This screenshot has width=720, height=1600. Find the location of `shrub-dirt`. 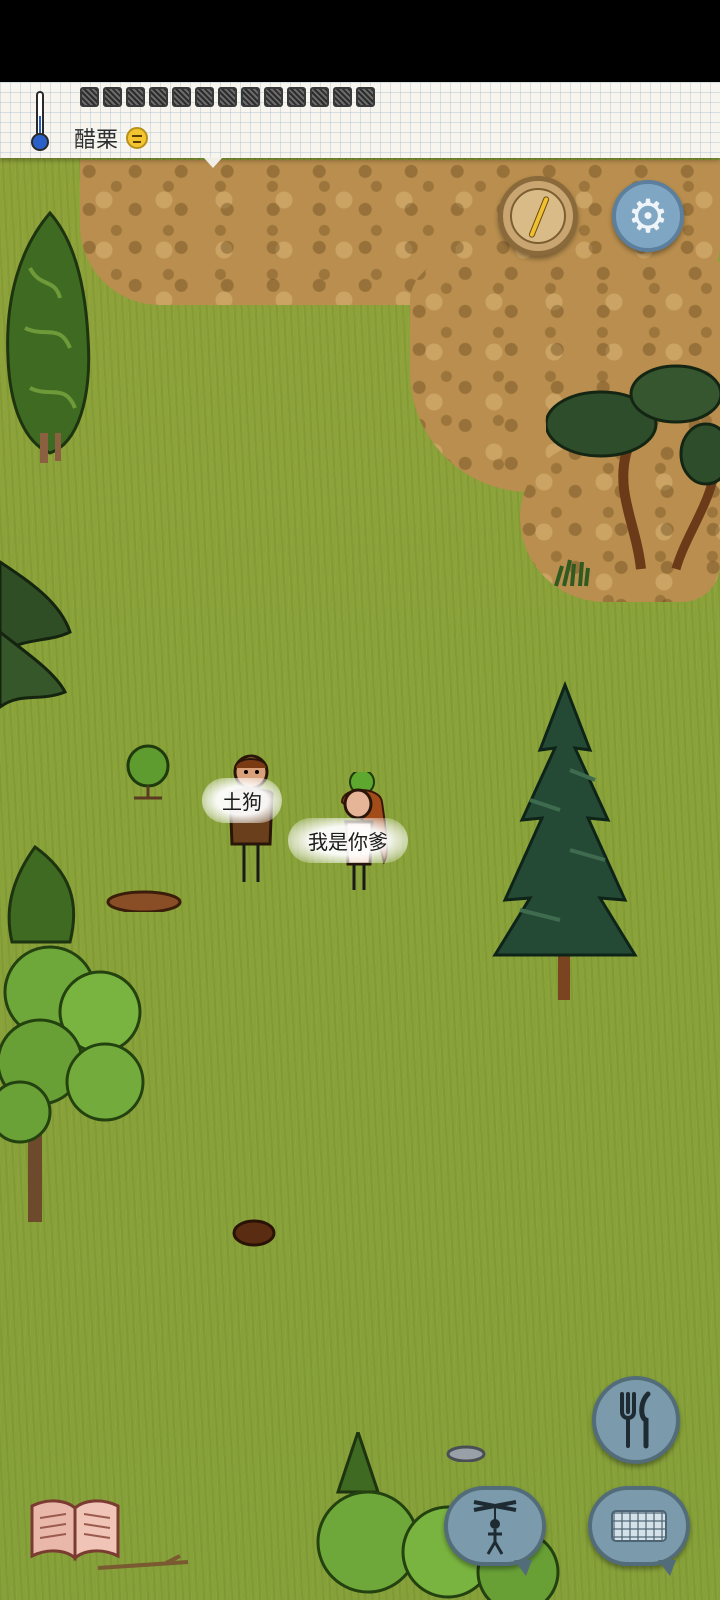

shrub-dirt is located at coordinates (572, 573).